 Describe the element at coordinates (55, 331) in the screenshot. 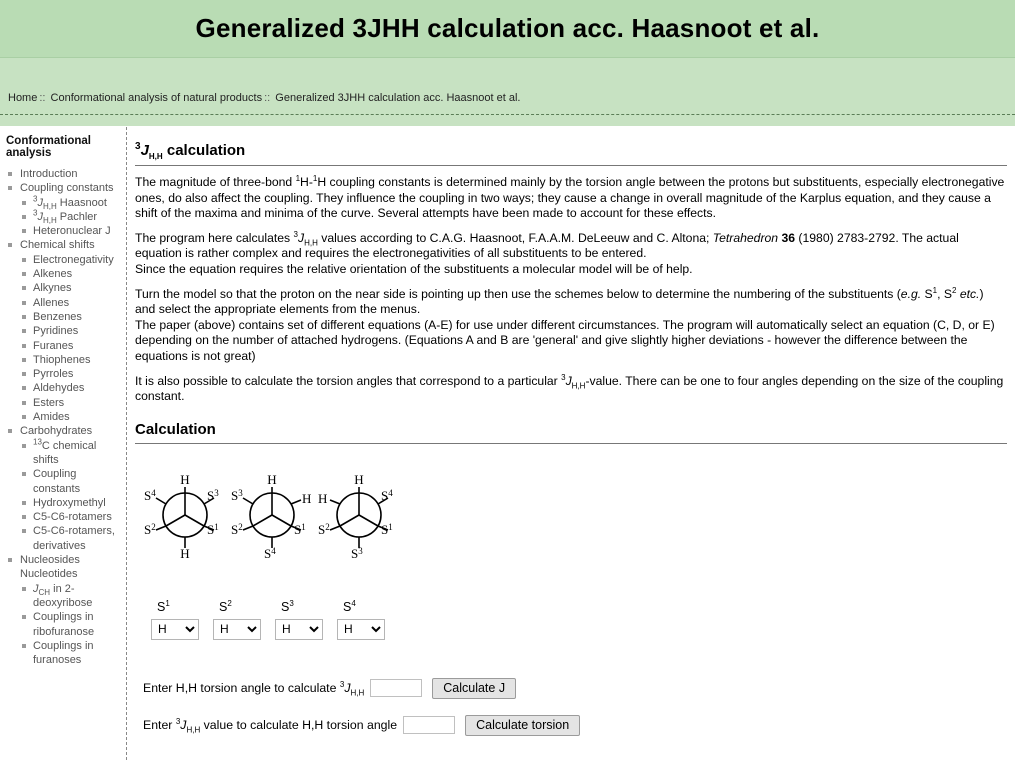

I see `sidebar-item-label: Pyridines` at that location.